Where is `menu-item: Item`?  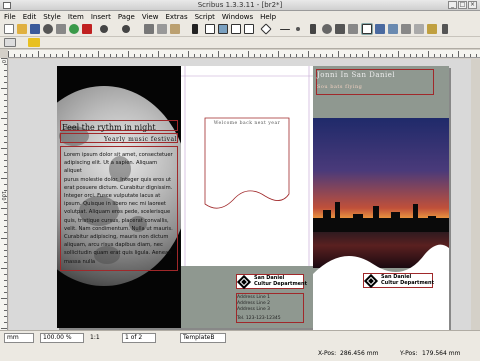
menu-item: Item is located at coordinates (76, 17).